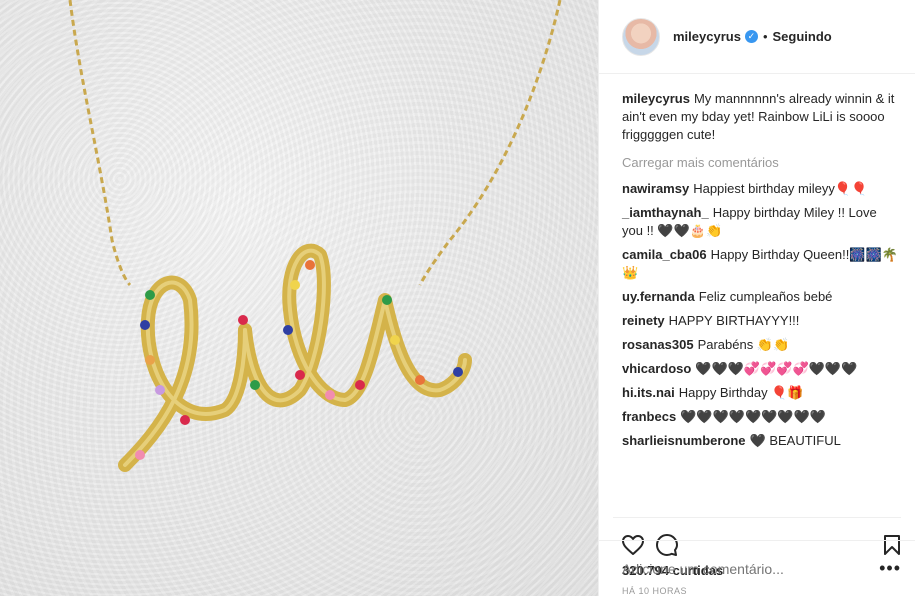  Describe the element at coordinates (664, 254) in the screenshot. I see `comment-username: camila_cba06` at that location.